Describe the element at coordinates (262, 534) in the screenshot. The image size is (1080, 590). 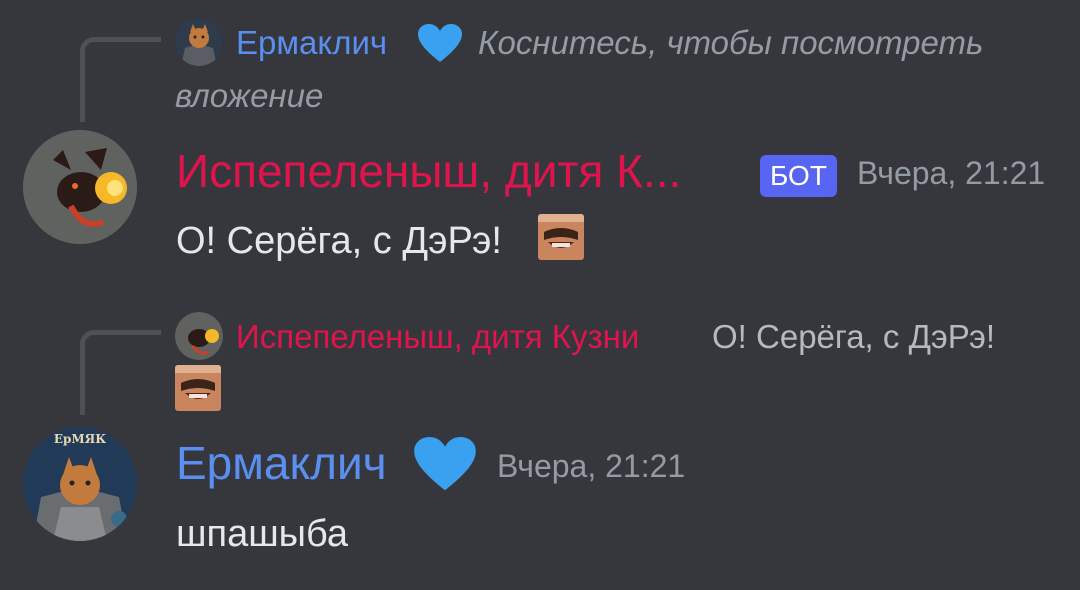
I see `message-text: шпашыба` at that location.